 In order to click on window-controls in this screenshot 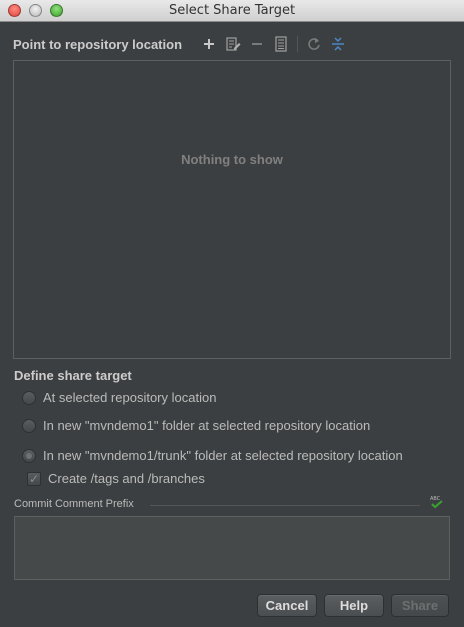, I will do `click(35, 10)`.